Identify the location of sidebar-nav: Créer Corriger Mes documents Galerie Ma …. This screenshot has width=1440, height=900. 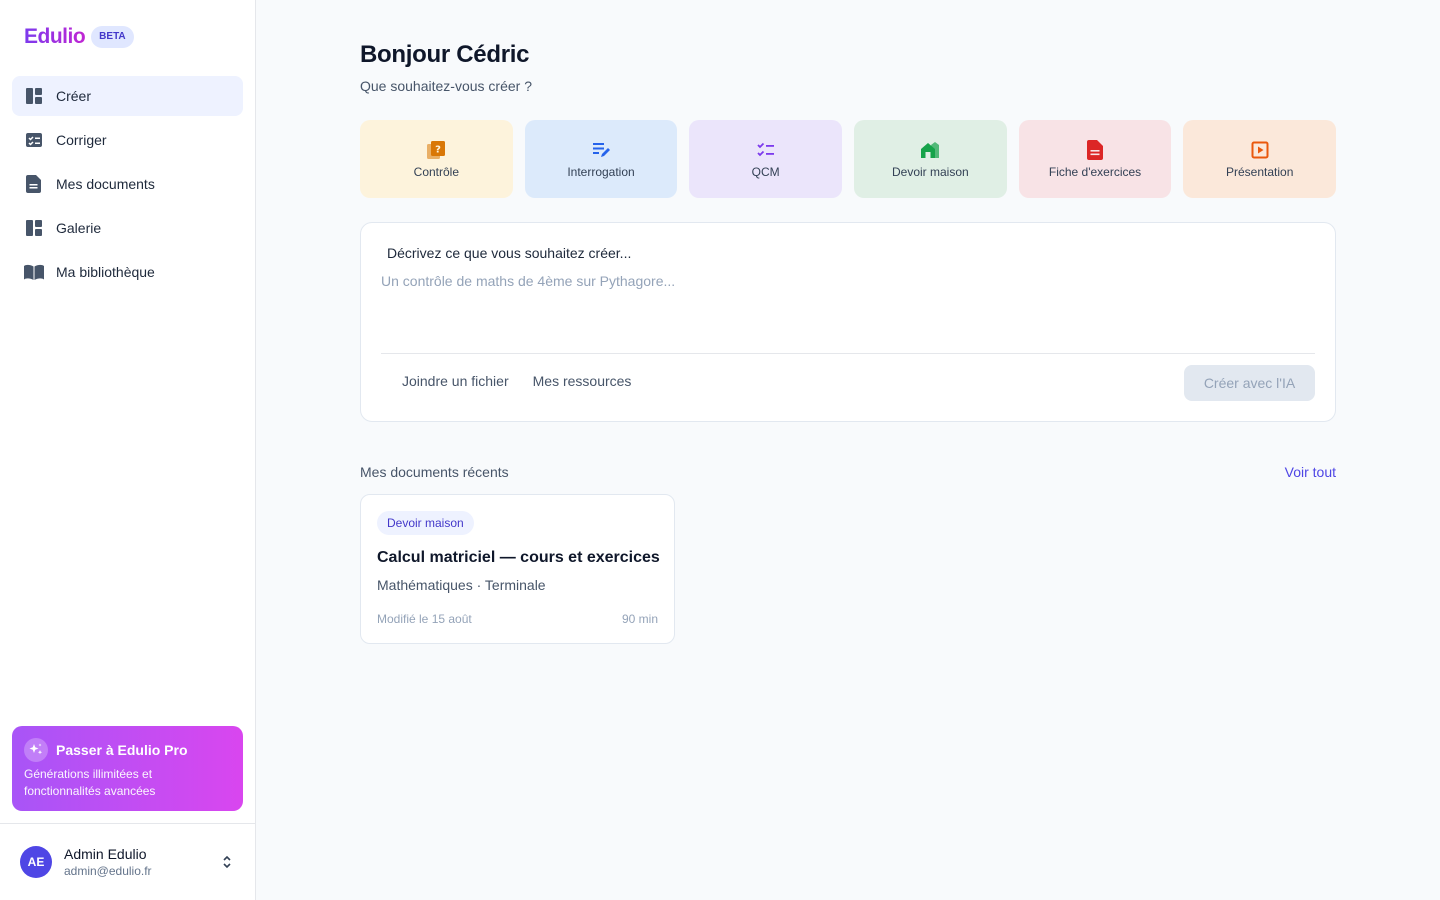
(127, 186).